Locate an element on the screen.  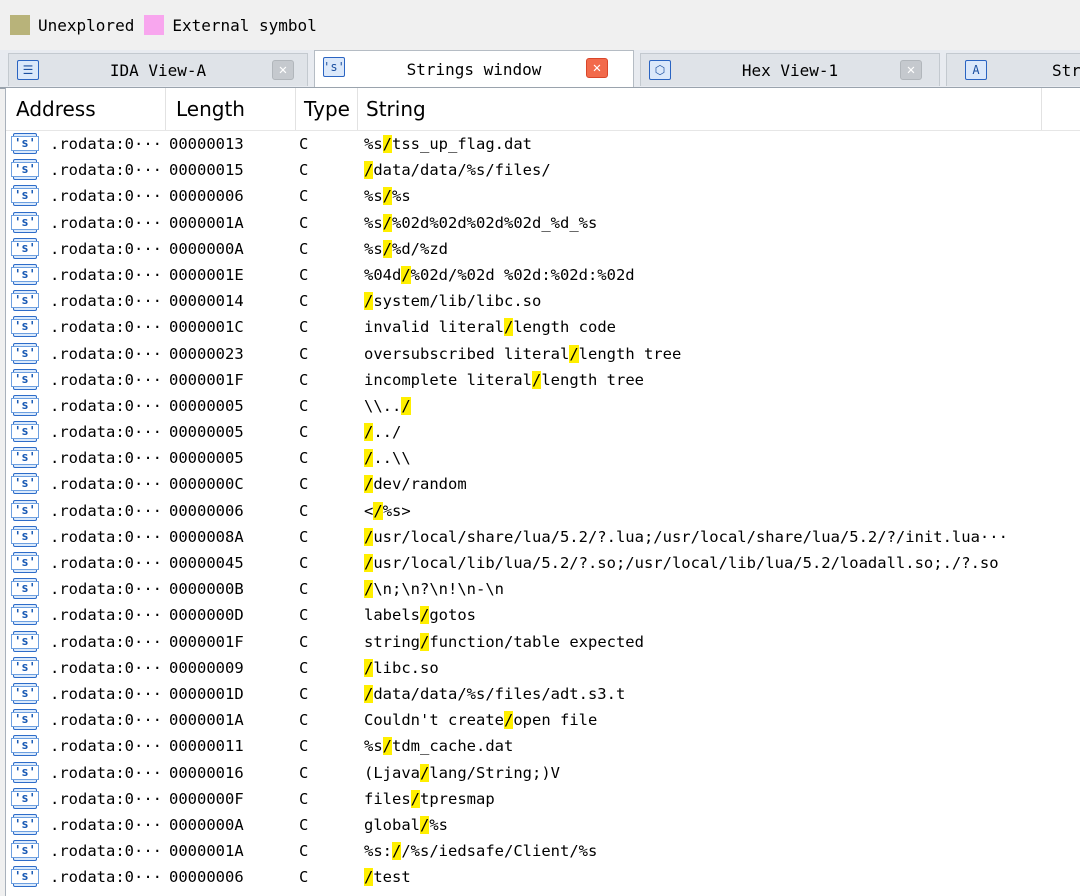
table-row: 's' .rodata:0··· 00000006 C </%s> is located at coordinates (543, 511).